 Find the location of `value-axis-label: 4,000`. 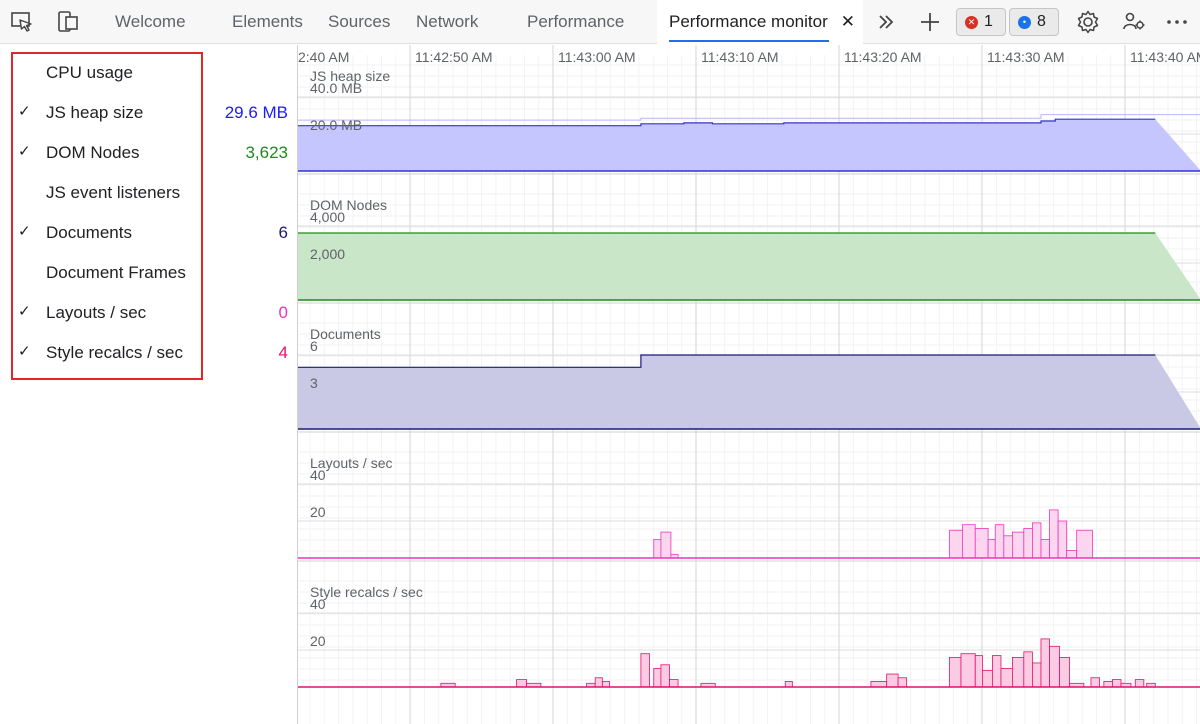

value-axis-label: 4,000 is located at coordinates (328, 217).